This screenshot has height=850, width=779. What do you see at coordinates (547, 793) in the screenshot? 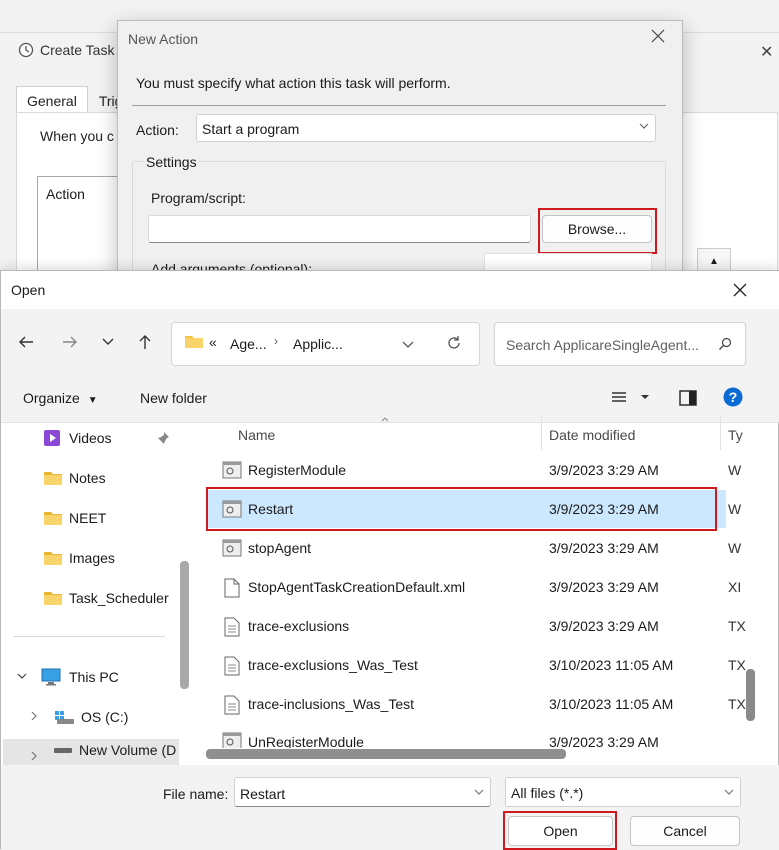
I see `file-type-value: All files (*.*)` at bounding box center [547, 793].